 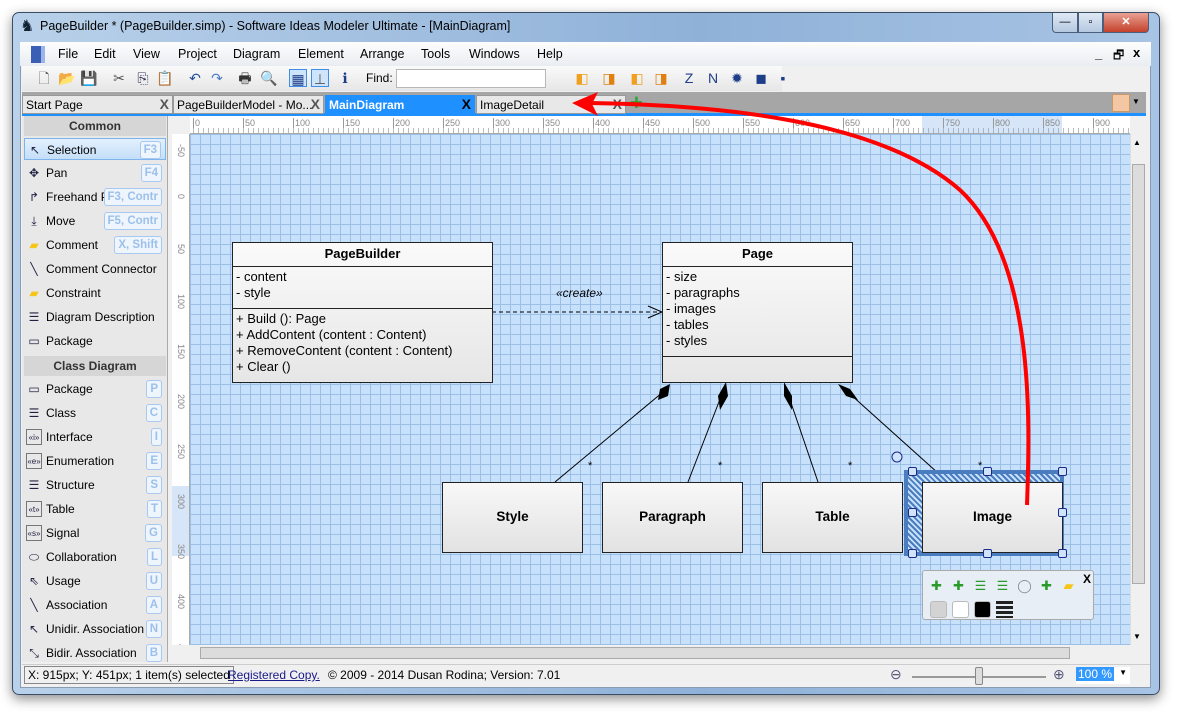 What do you see at coordinates (435, 54) in the screenshot?
I see `menu-tools: Tools` at bounding box center [435, 54].